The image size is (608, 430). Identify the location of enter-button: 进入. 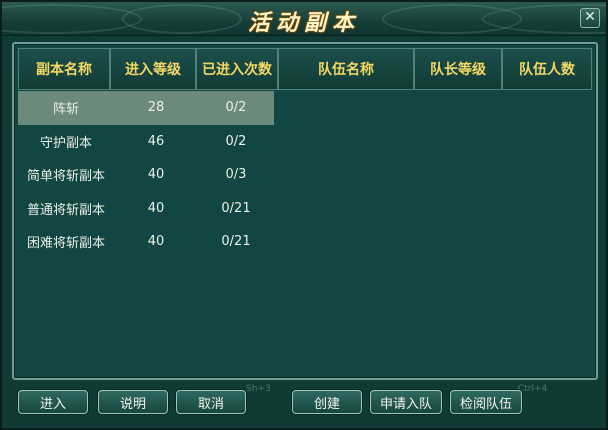
(53, 402).